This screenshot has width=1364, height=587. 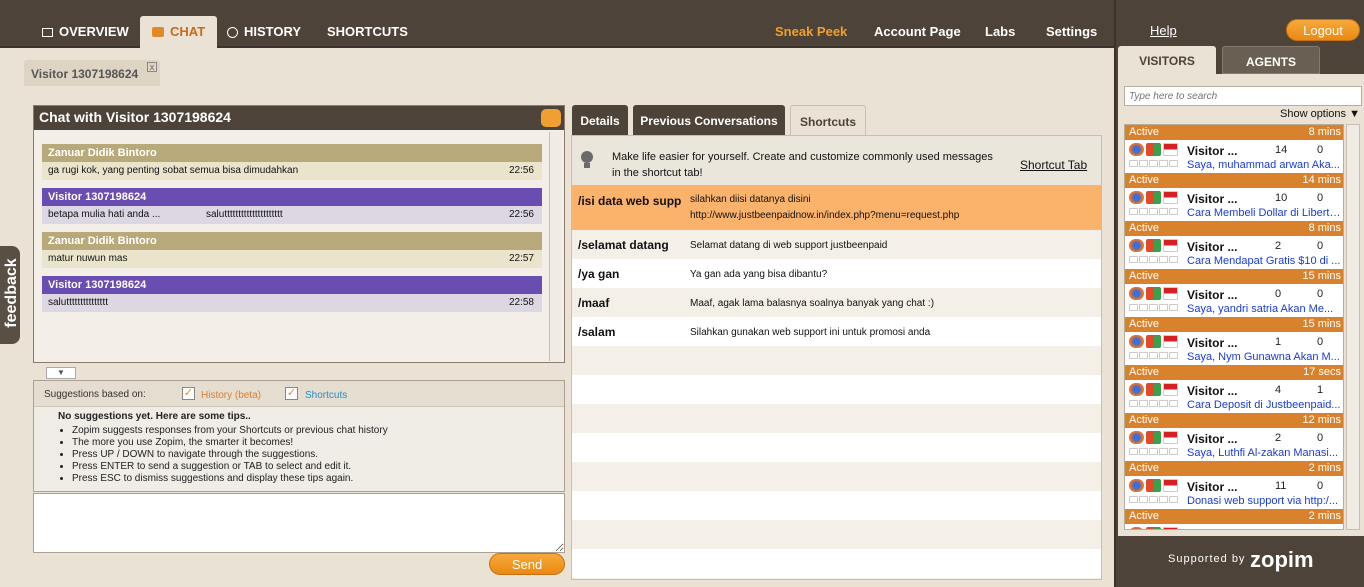 What do you see at coordinates (1278, 246) in the screenshot?
I see `visitor-pageviews: 2` at bounding box center [1278, 246].